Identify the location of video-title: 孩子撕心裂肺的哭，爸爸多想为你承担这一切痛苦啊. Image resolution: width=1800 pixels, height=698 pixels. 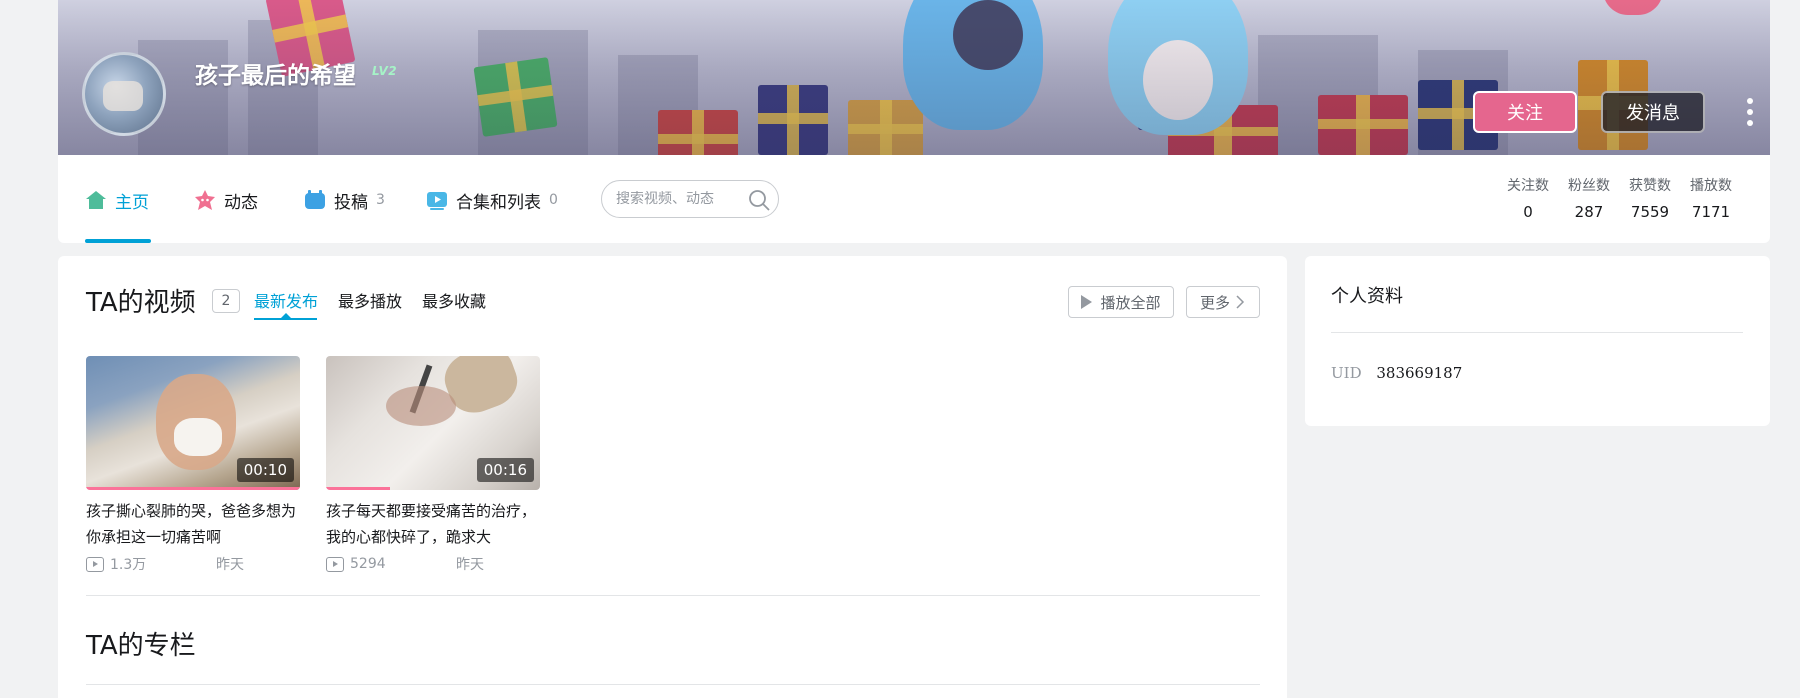
(193, 524).